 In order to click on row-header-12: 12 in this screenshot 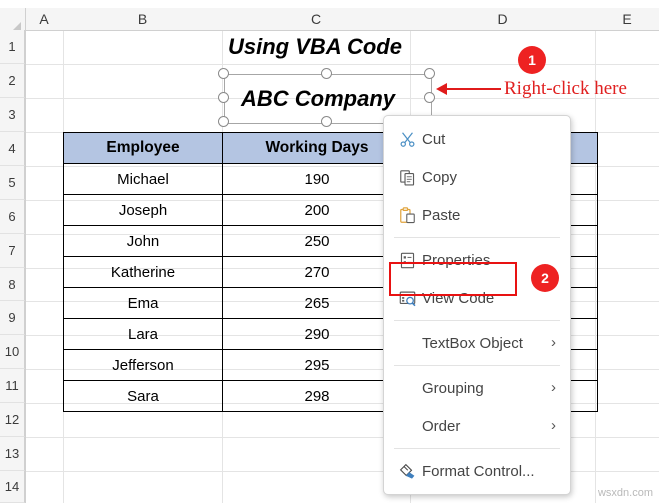, I will do `click(12, 420)`.